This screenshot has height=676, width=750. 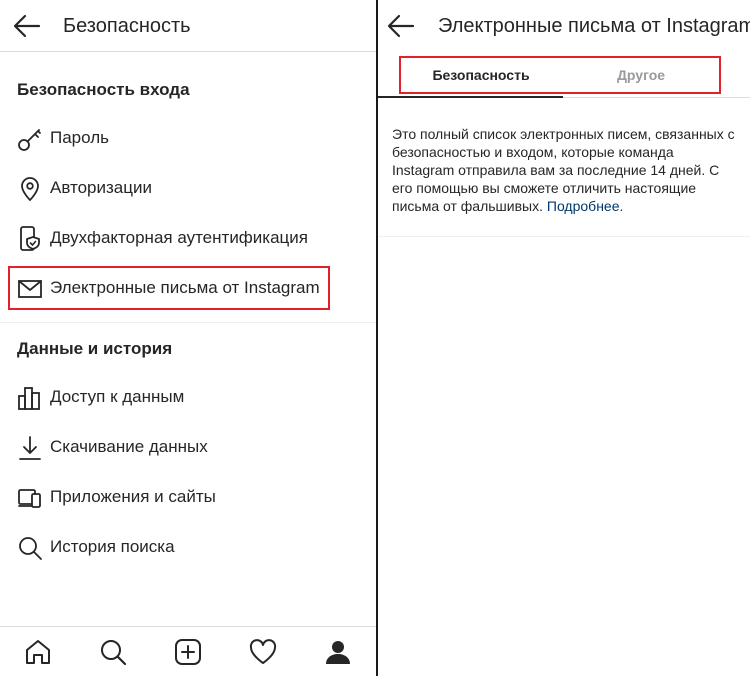 I want to click on download-icon, so click(x=30, y=448).